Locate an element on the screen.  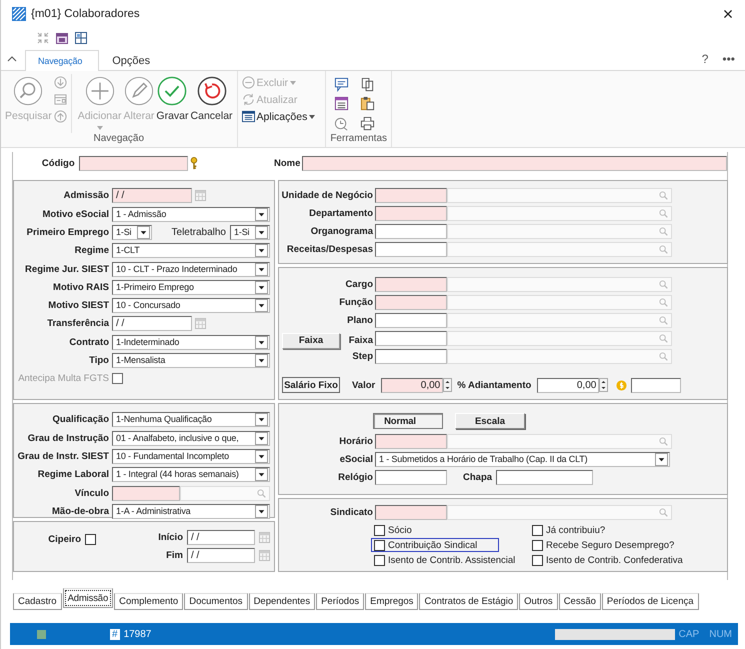
help-button: ? is located at coordinates (705, 59).